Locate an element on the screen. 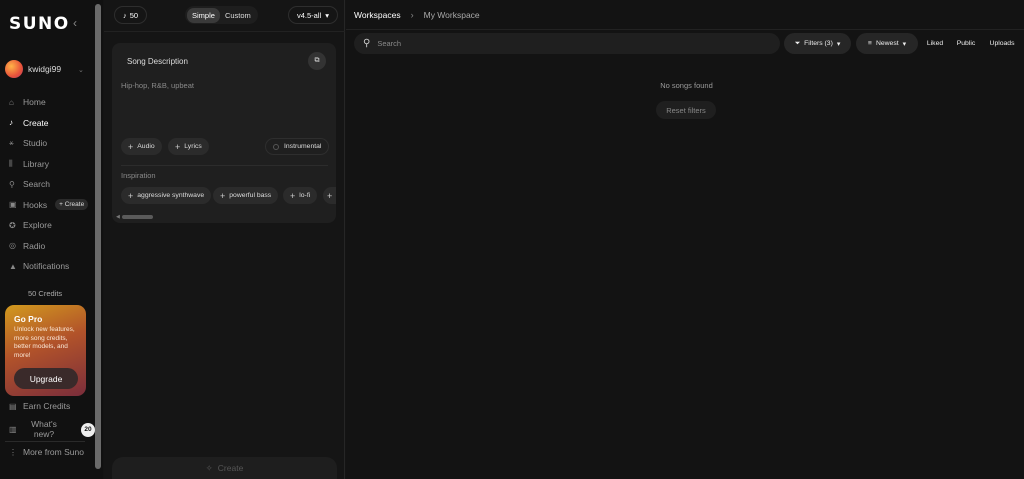 This screenshot has width=1024, height=479. mode-custom-tab: Custom is located at coordinates (238, 15).